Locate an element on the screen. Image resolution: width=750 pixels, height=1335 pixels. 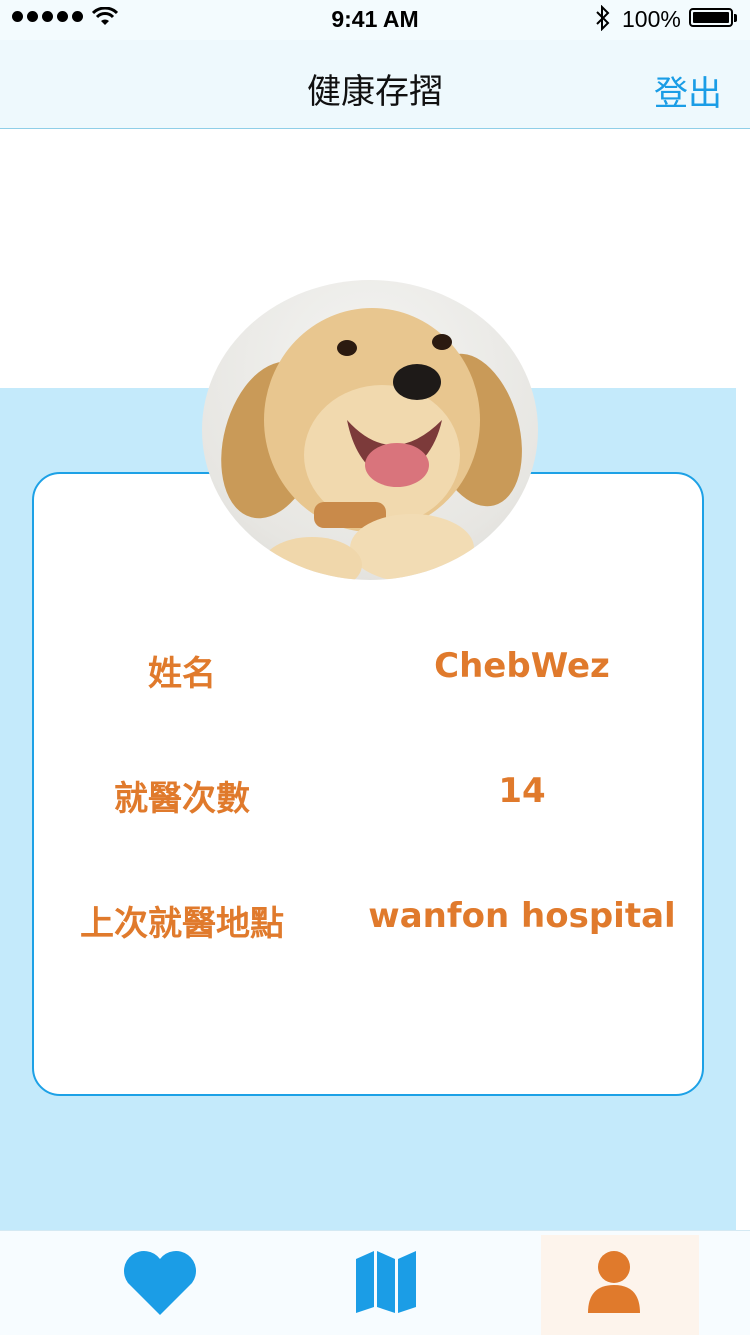
page-title: 健康存摺 is located at coordinates (375, 92).